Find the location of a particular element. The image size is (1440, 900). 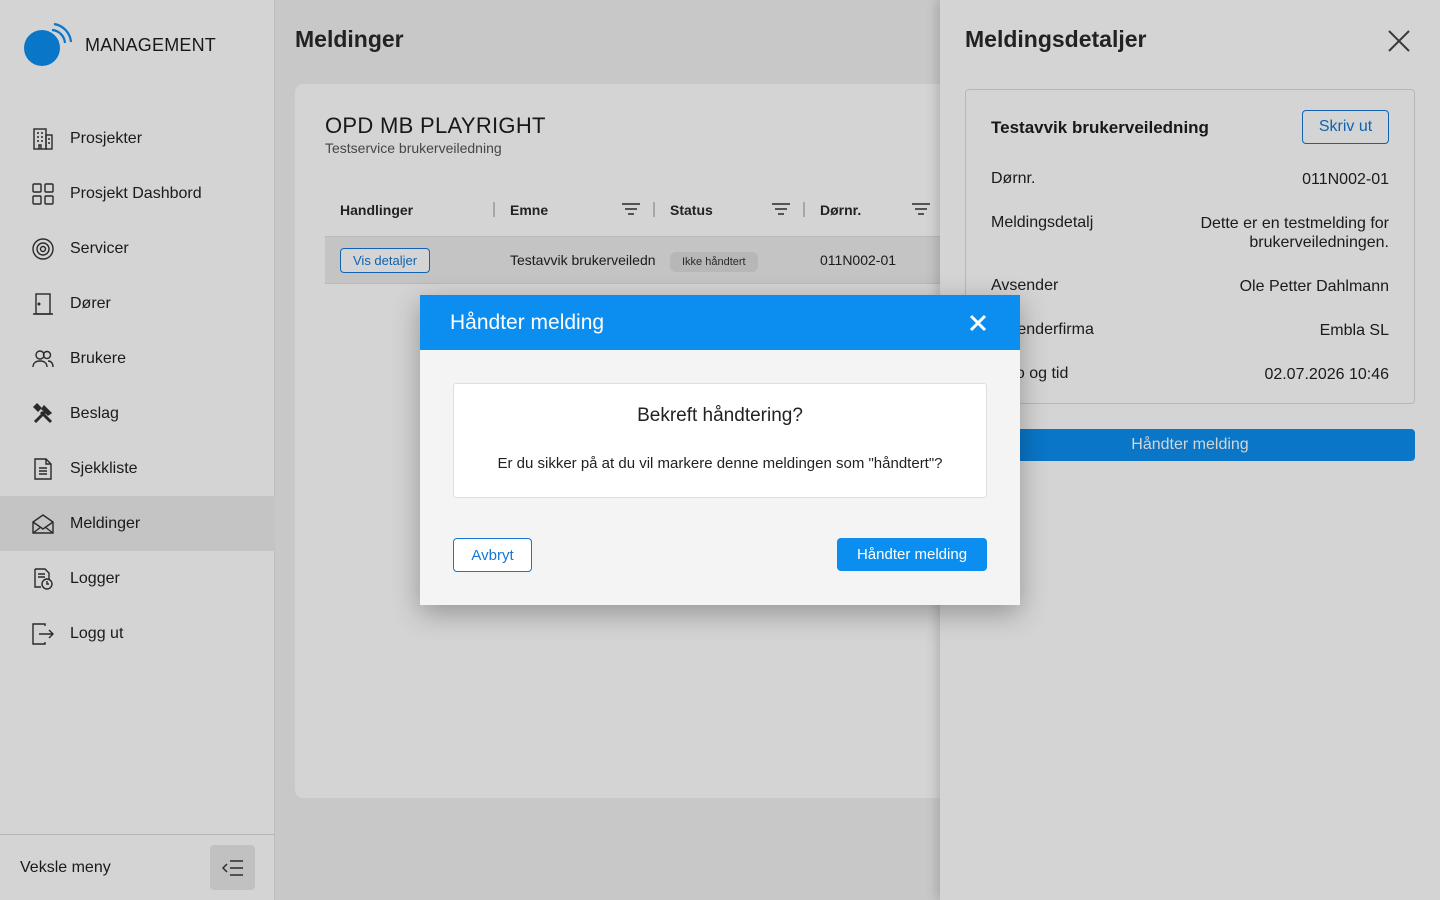

cancel-button: Avbryt is located at coordinates (492, 555).